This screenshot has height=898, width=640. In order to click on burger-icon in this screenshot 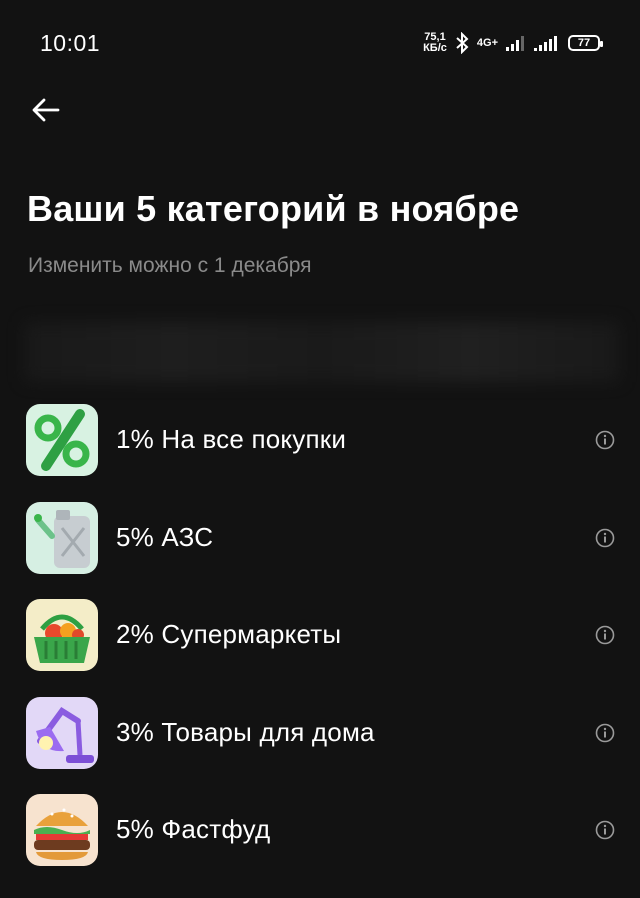, I will do `click(62, 830)`.